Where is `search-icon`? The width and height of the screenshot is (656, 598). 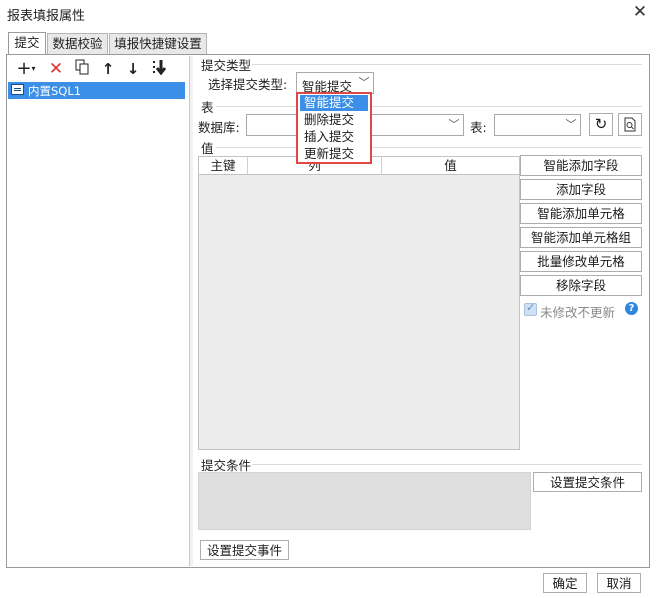 search-icon is located at coordinates (630, 124).